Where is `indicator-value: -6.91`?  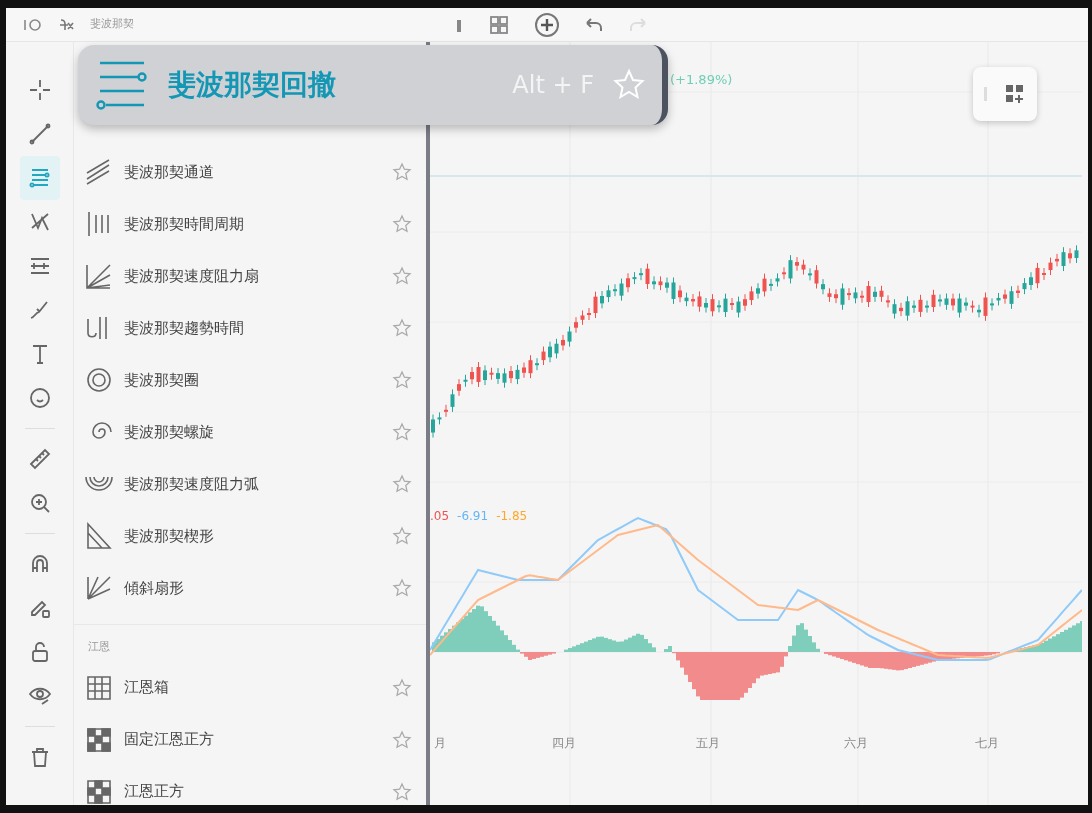 indicator-value: -6.91 is located at coordinates (473, 516).